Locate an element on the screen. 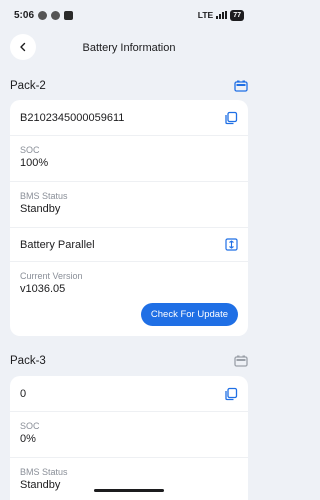 Image resolution: width=320 pixels, height=500 pixels. soc-value: 0% is located at coordinates (28, 439).